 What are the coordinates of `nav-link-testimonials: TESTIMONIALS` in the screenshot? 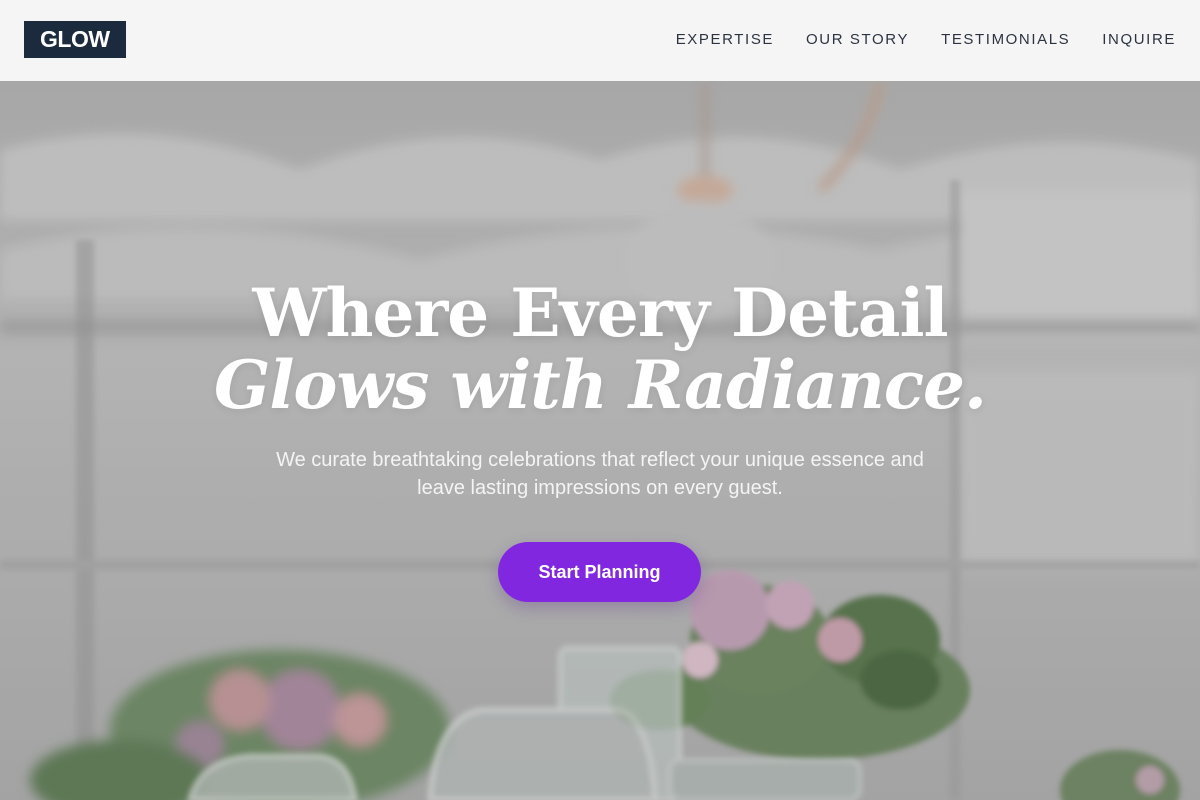 It's located at (1005, 40).